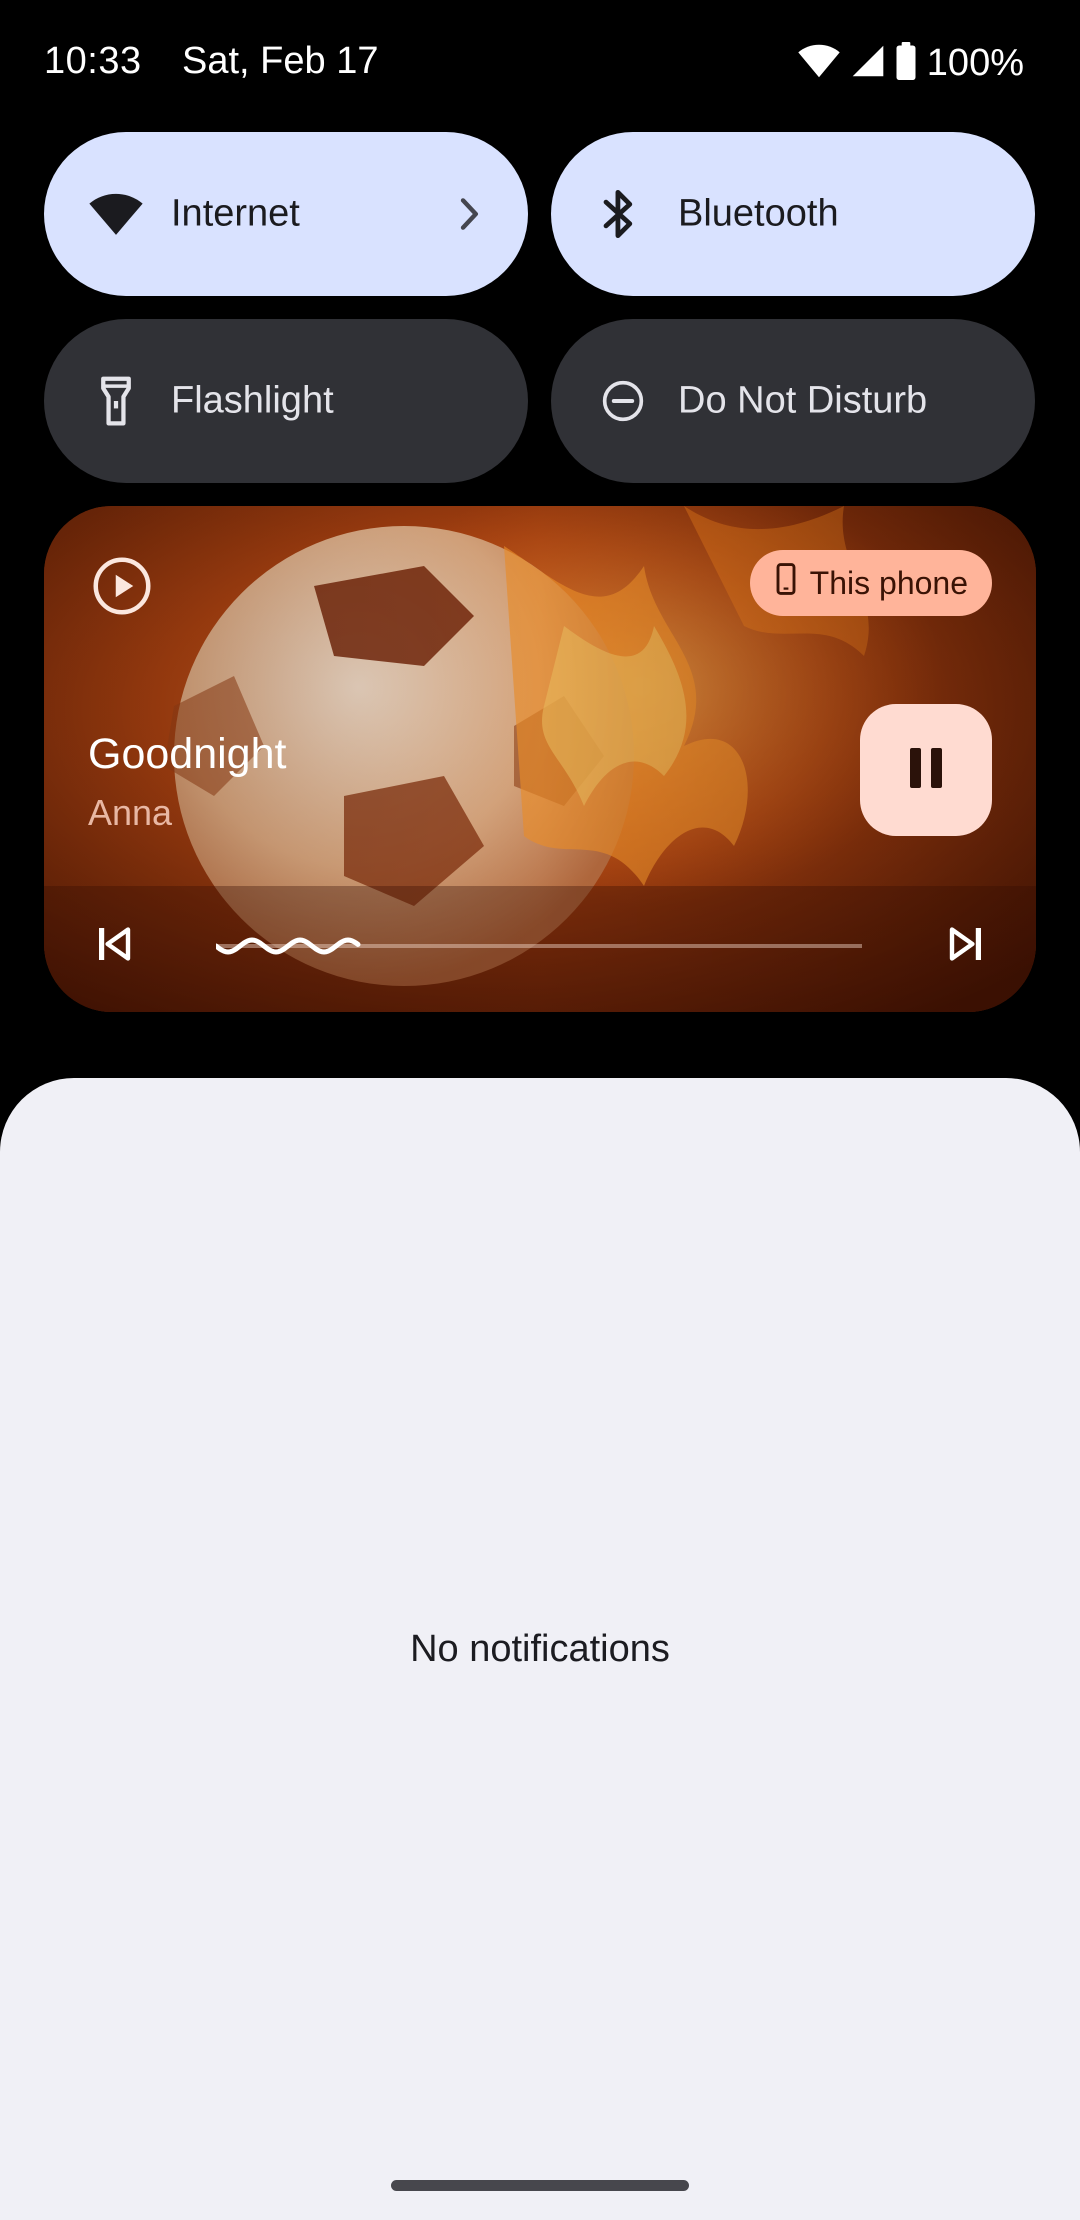 The image size is (1080, 2220). I want to click on battery-icon, so click(906, 63).